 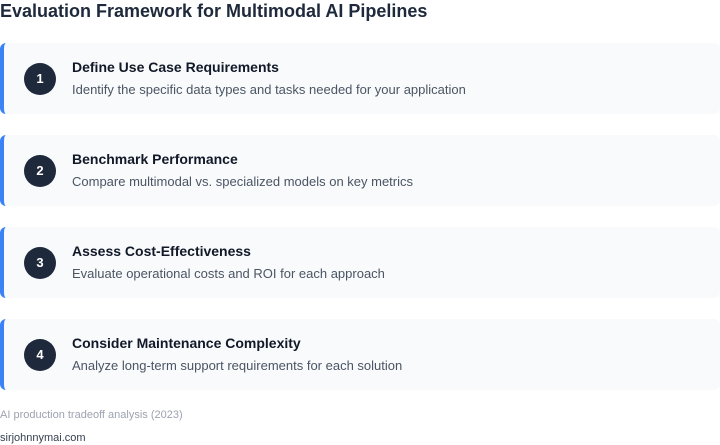 I want to click on step-number-badge: 1, so click(x=40, y=78).